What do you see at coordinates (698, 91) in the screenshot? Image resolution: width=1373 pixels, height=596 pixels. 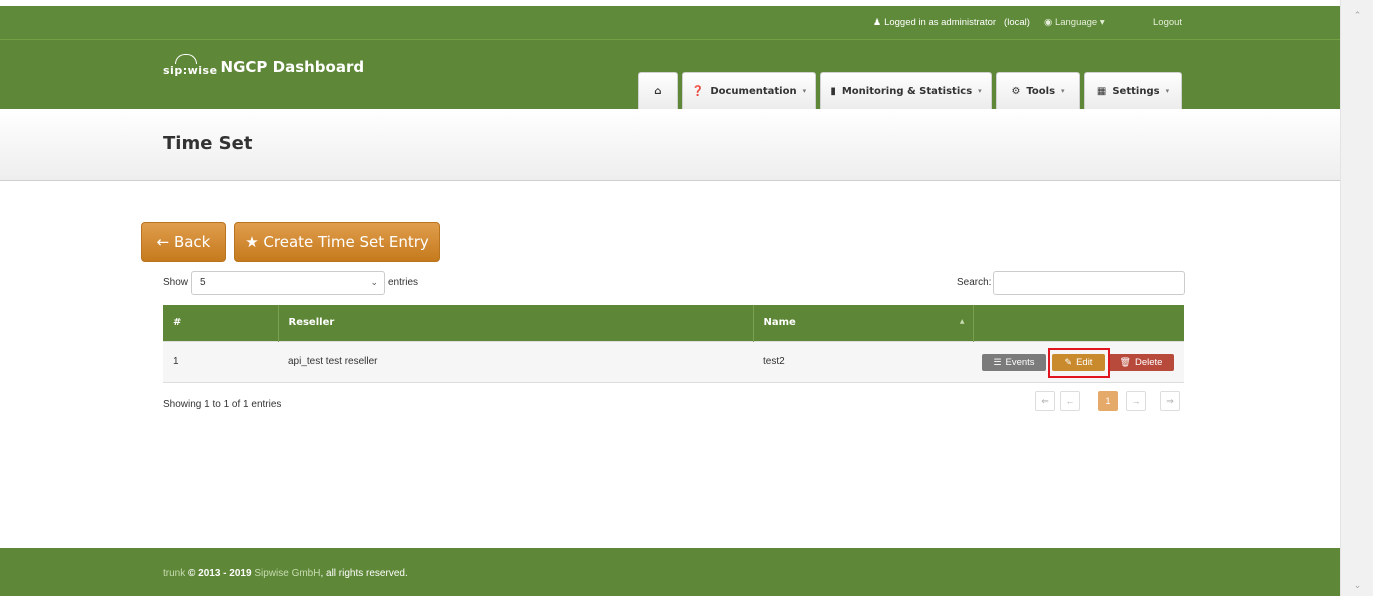 I see `question-icon: ❓` at bounding box center [698, 91].